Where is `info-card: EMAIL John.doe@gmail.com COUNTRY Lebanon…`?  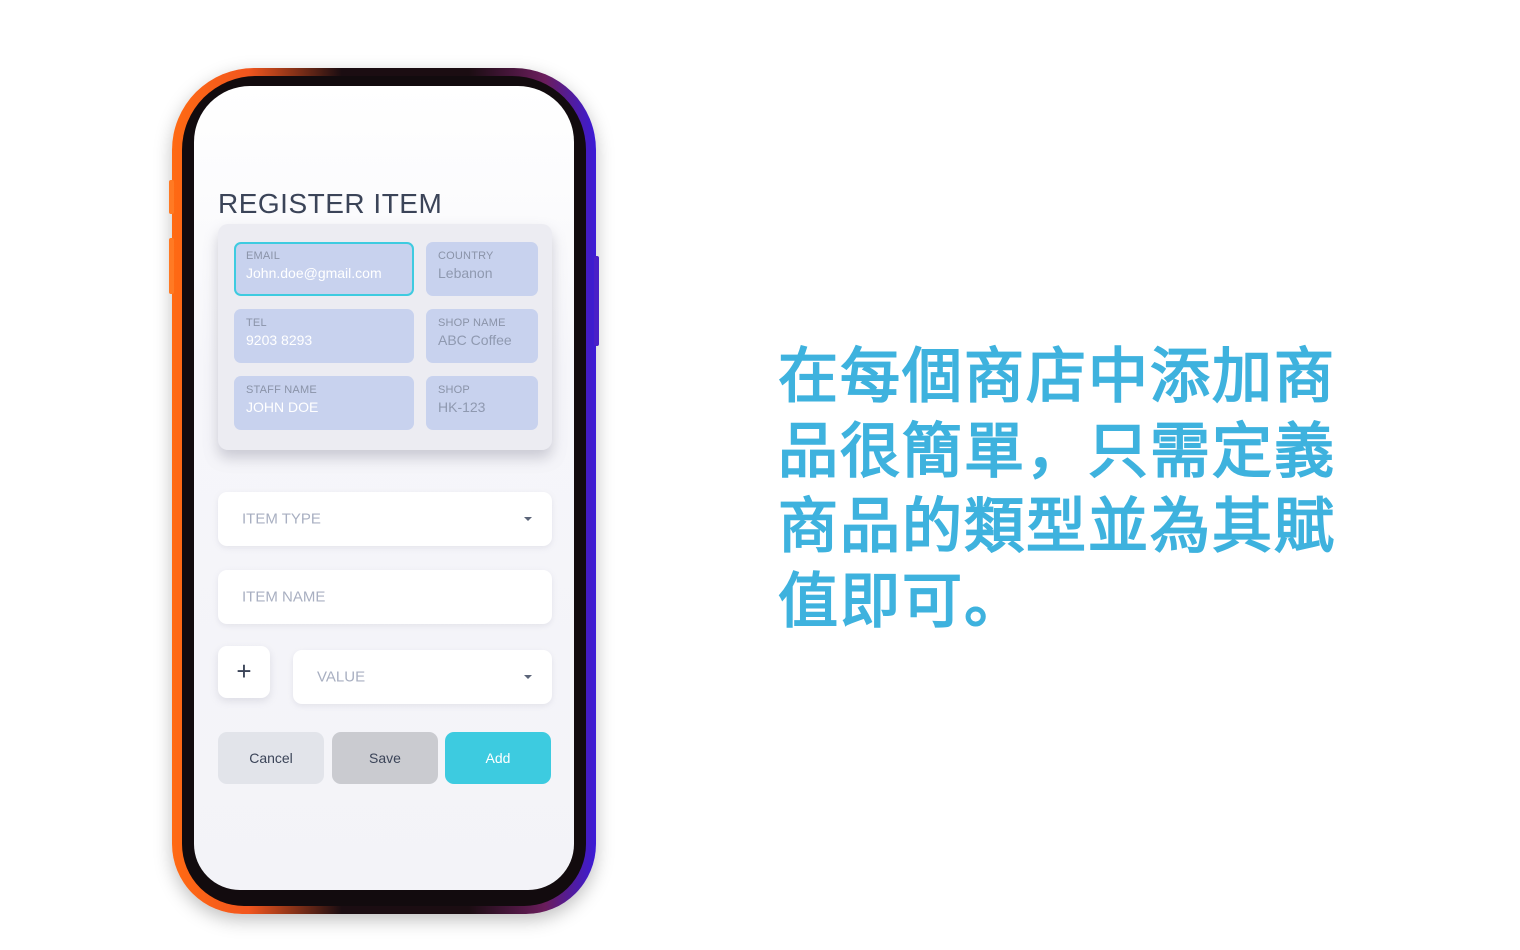 info-card: EMAIL John.doe@gmail.com COUNTRY Lebanon… is located at coordinates (385, 337).